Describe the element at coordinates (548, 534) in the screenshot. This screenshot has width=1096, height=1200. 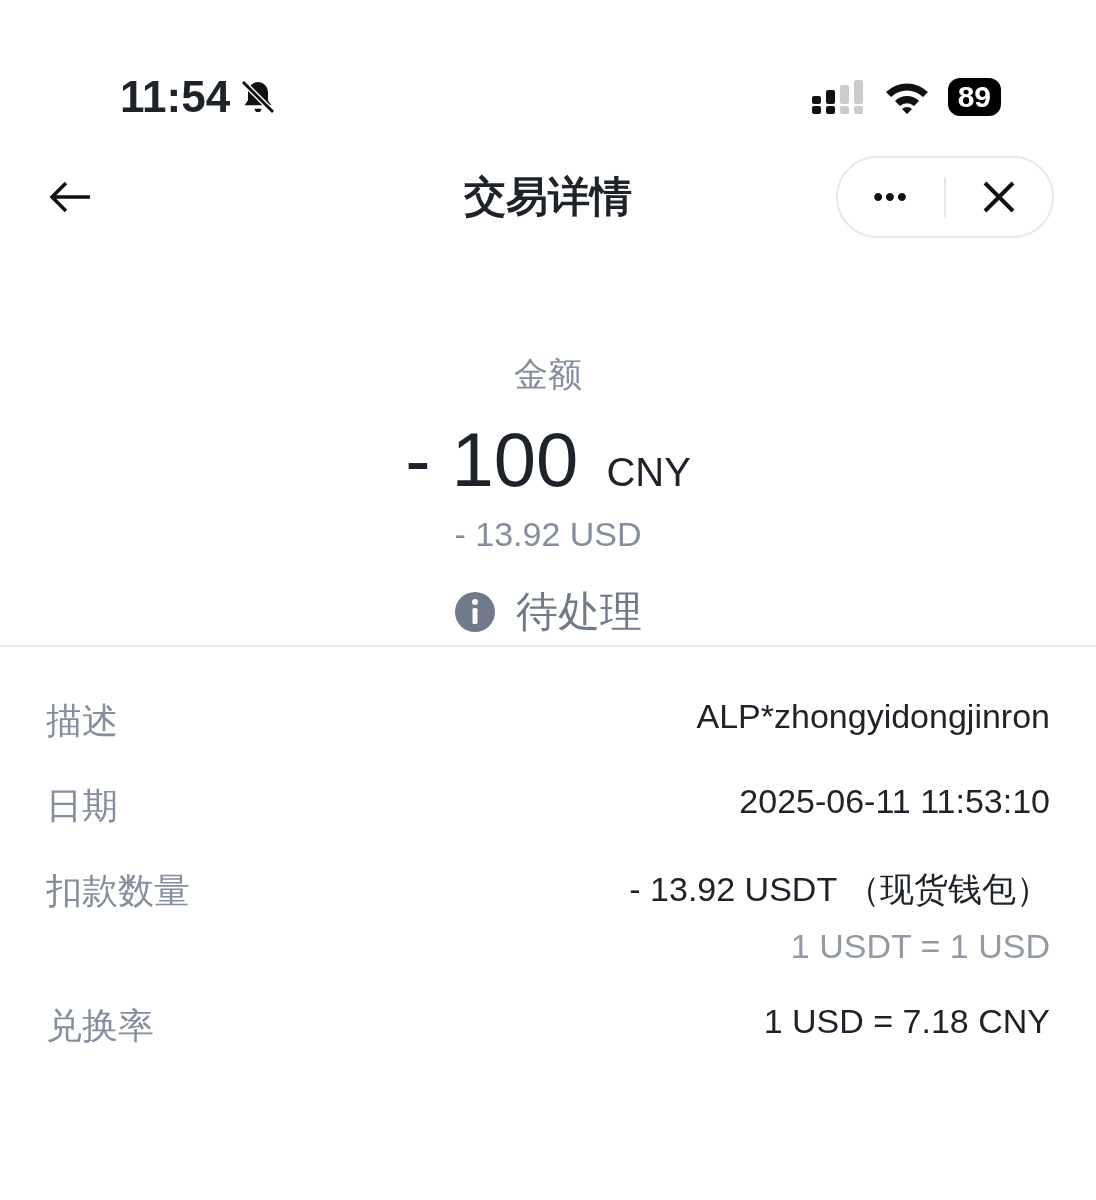
I see `converted-amount: - 13.92 USD` at that location.